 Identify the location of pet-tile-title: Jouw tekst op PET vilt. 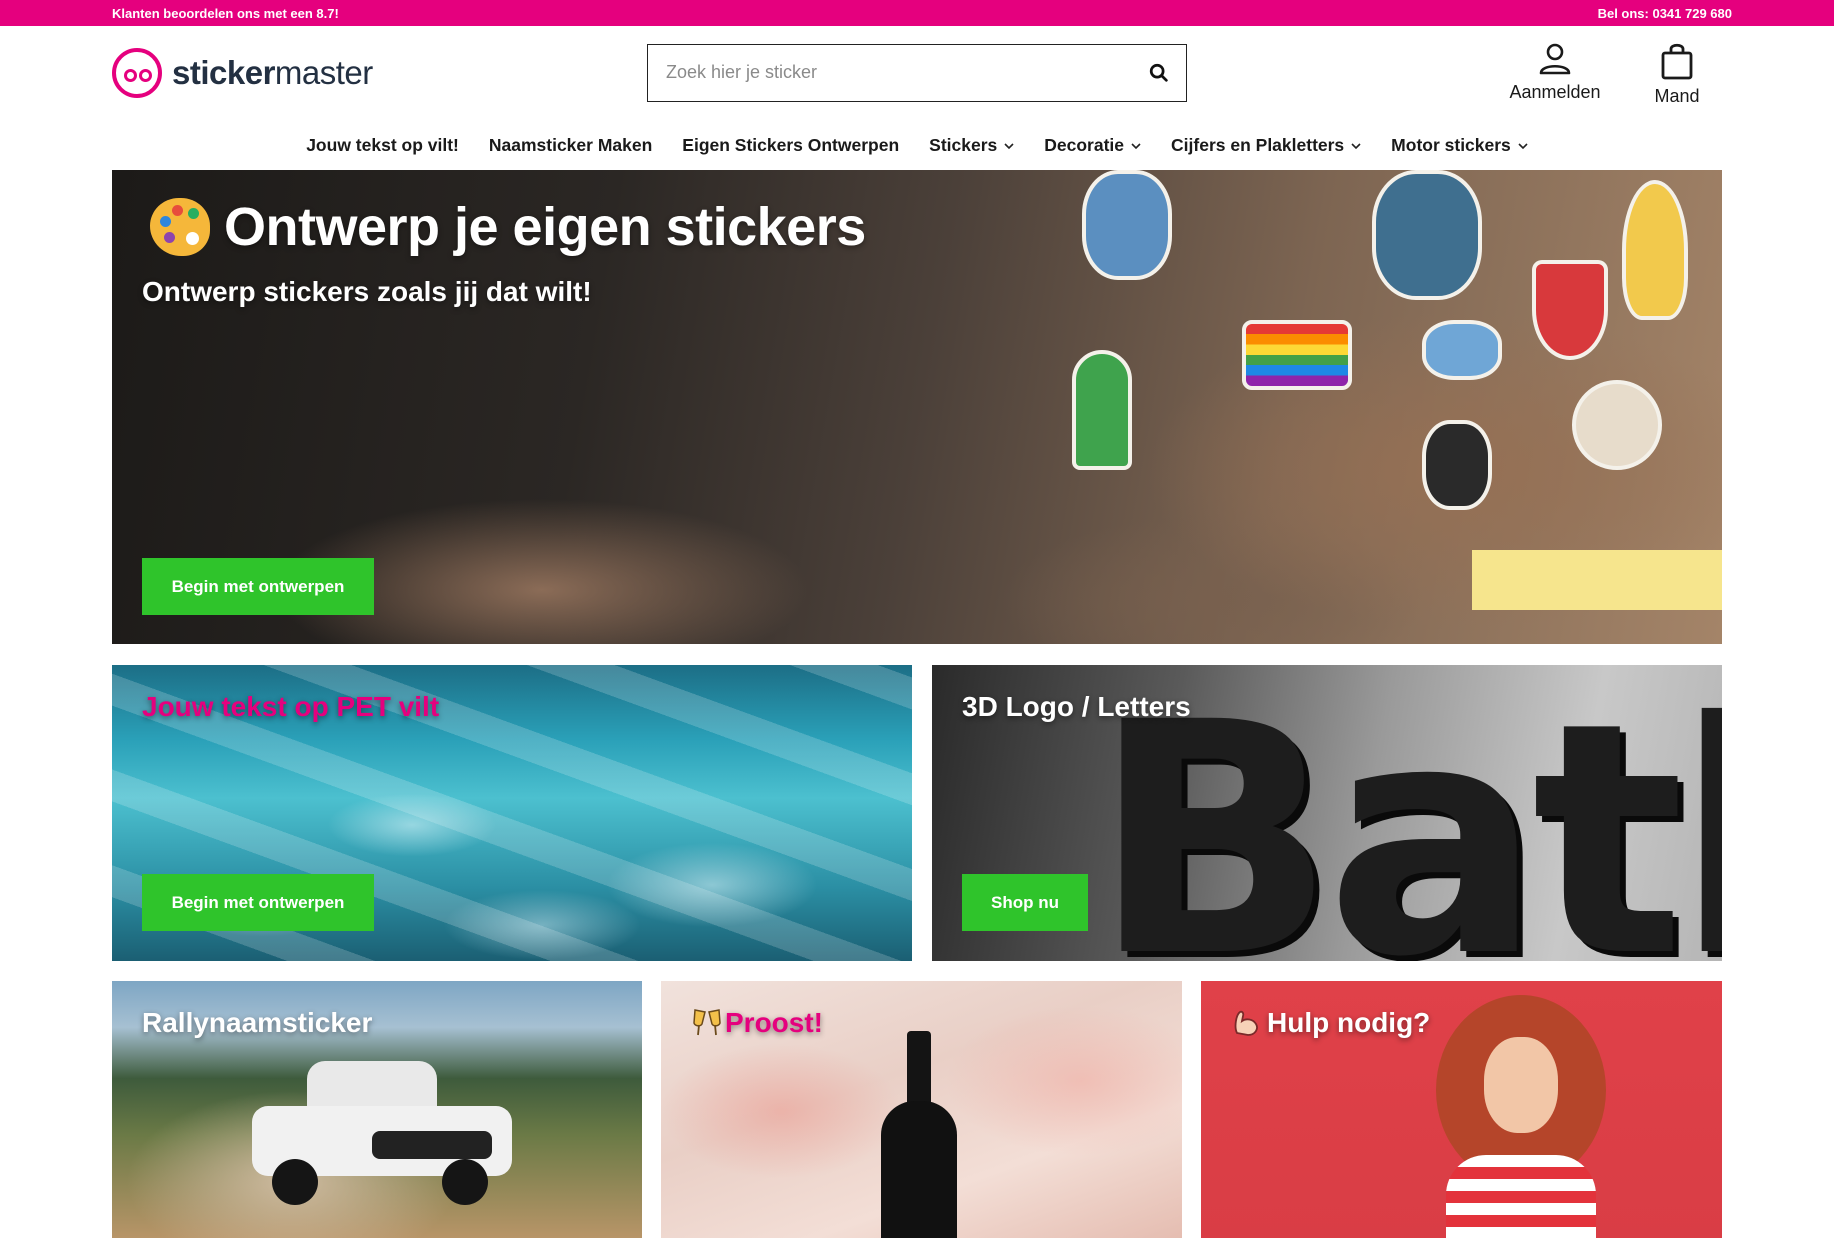
(291, 706).